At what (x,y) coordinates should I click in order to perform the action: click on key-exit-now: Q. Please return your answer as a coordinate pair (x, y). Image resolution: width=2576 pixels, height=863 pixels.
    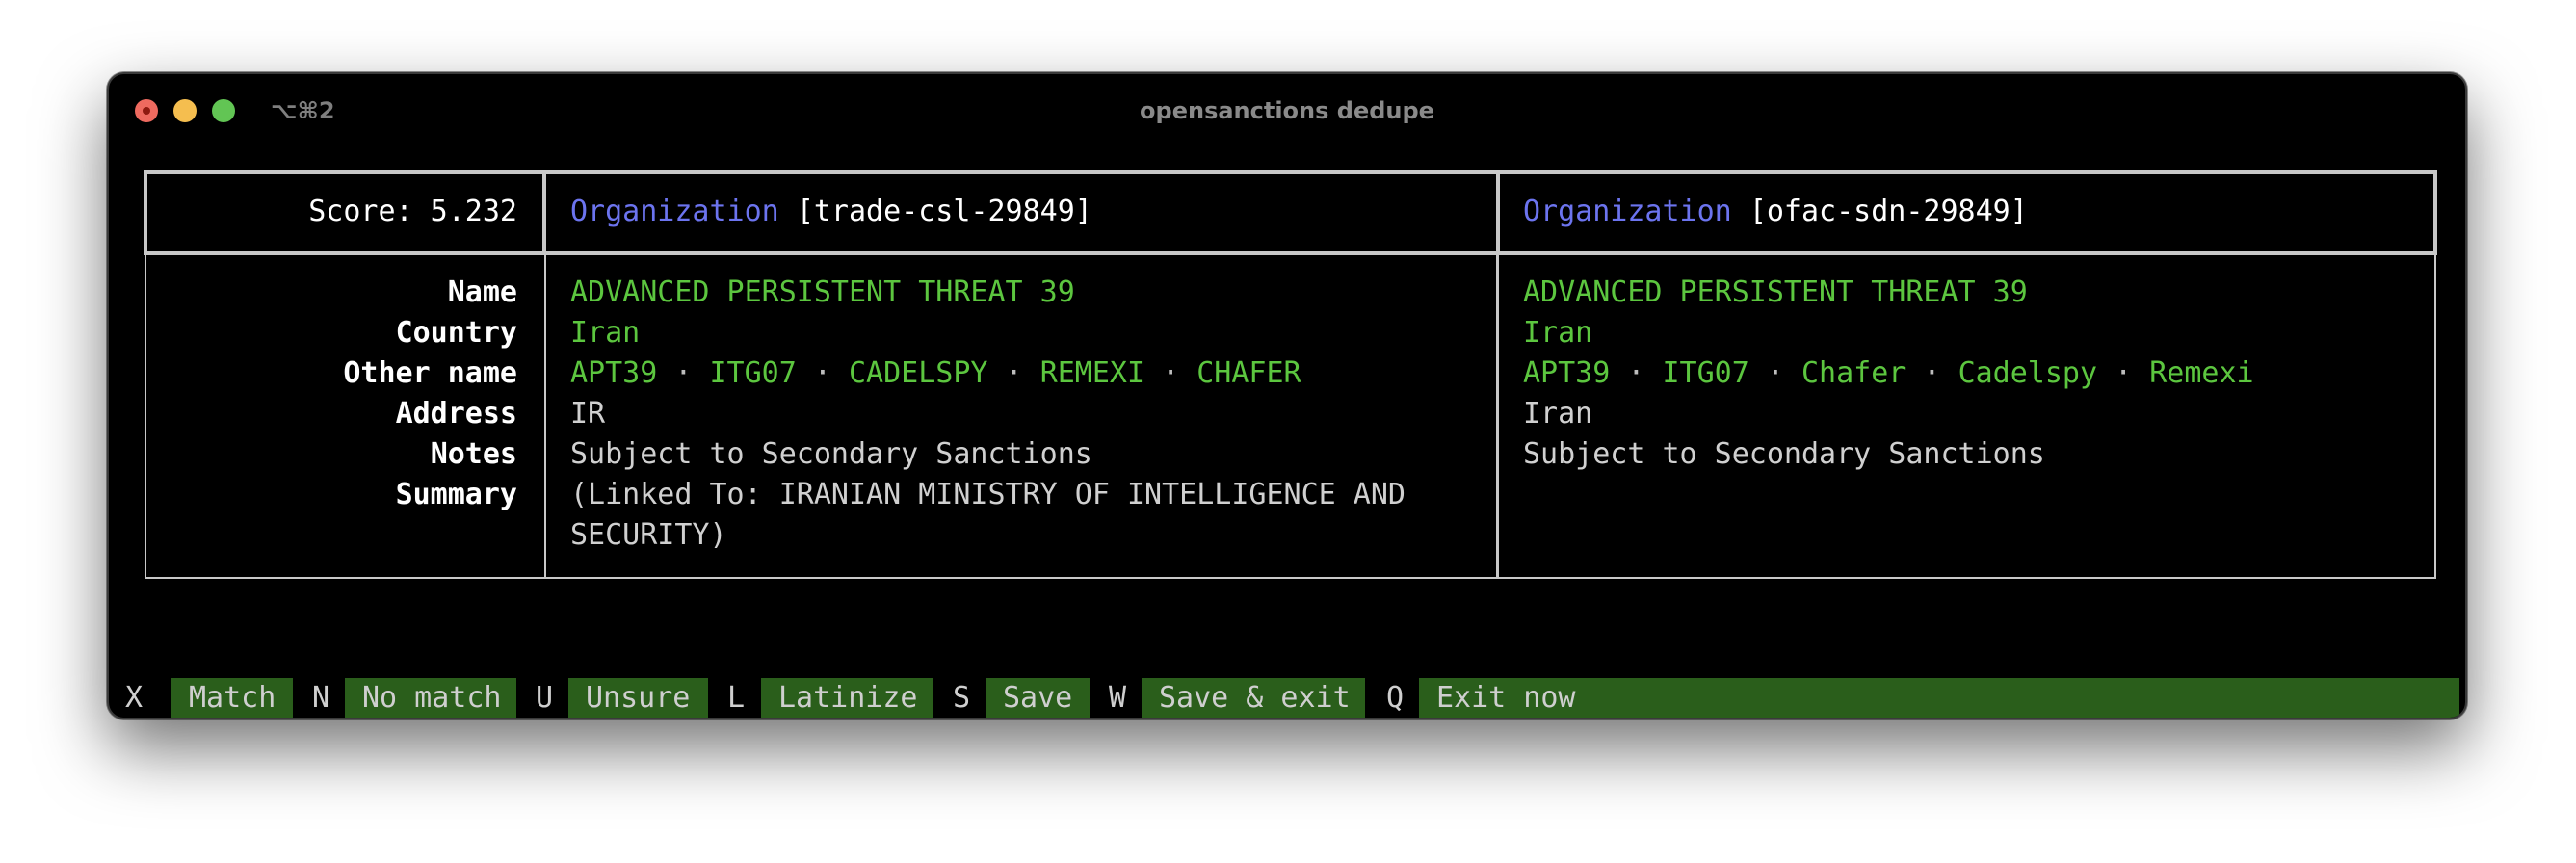
    Looking at the image, I should click on (1395, 698).